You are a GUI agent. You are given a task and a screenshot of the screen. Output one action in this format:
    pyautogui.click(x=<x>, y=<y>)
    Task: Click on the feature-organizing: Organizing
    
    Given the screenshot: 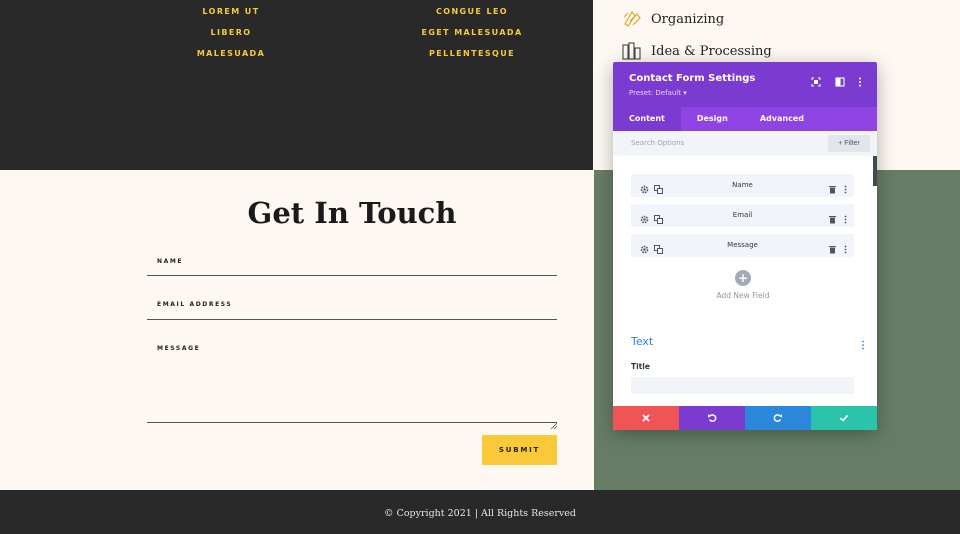 What is the action you would take?
    pyautogui.click(x=673, y=19)
    